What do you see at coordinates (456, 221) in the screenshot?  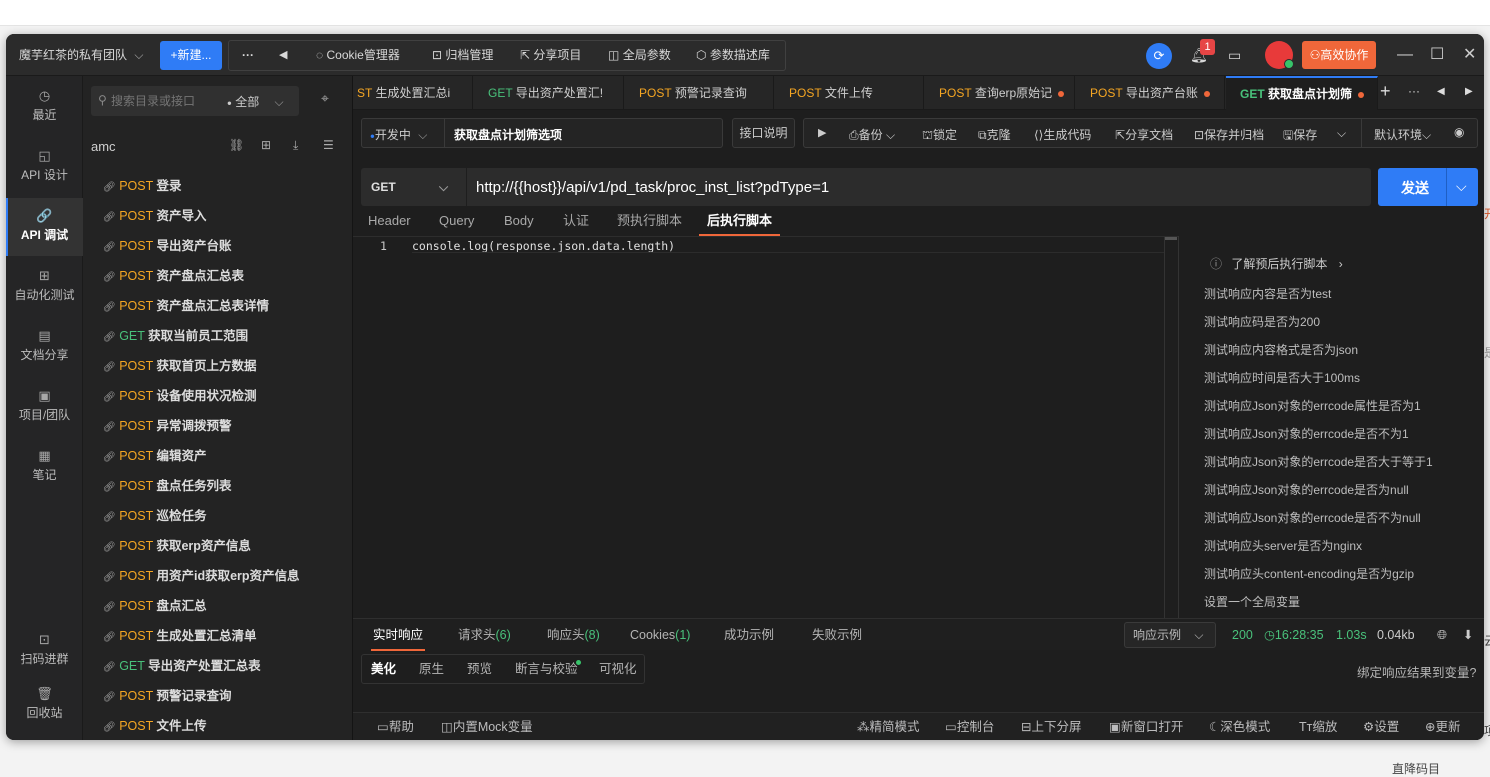 I see `tab-query: Query` at bounding box center [456, 221].